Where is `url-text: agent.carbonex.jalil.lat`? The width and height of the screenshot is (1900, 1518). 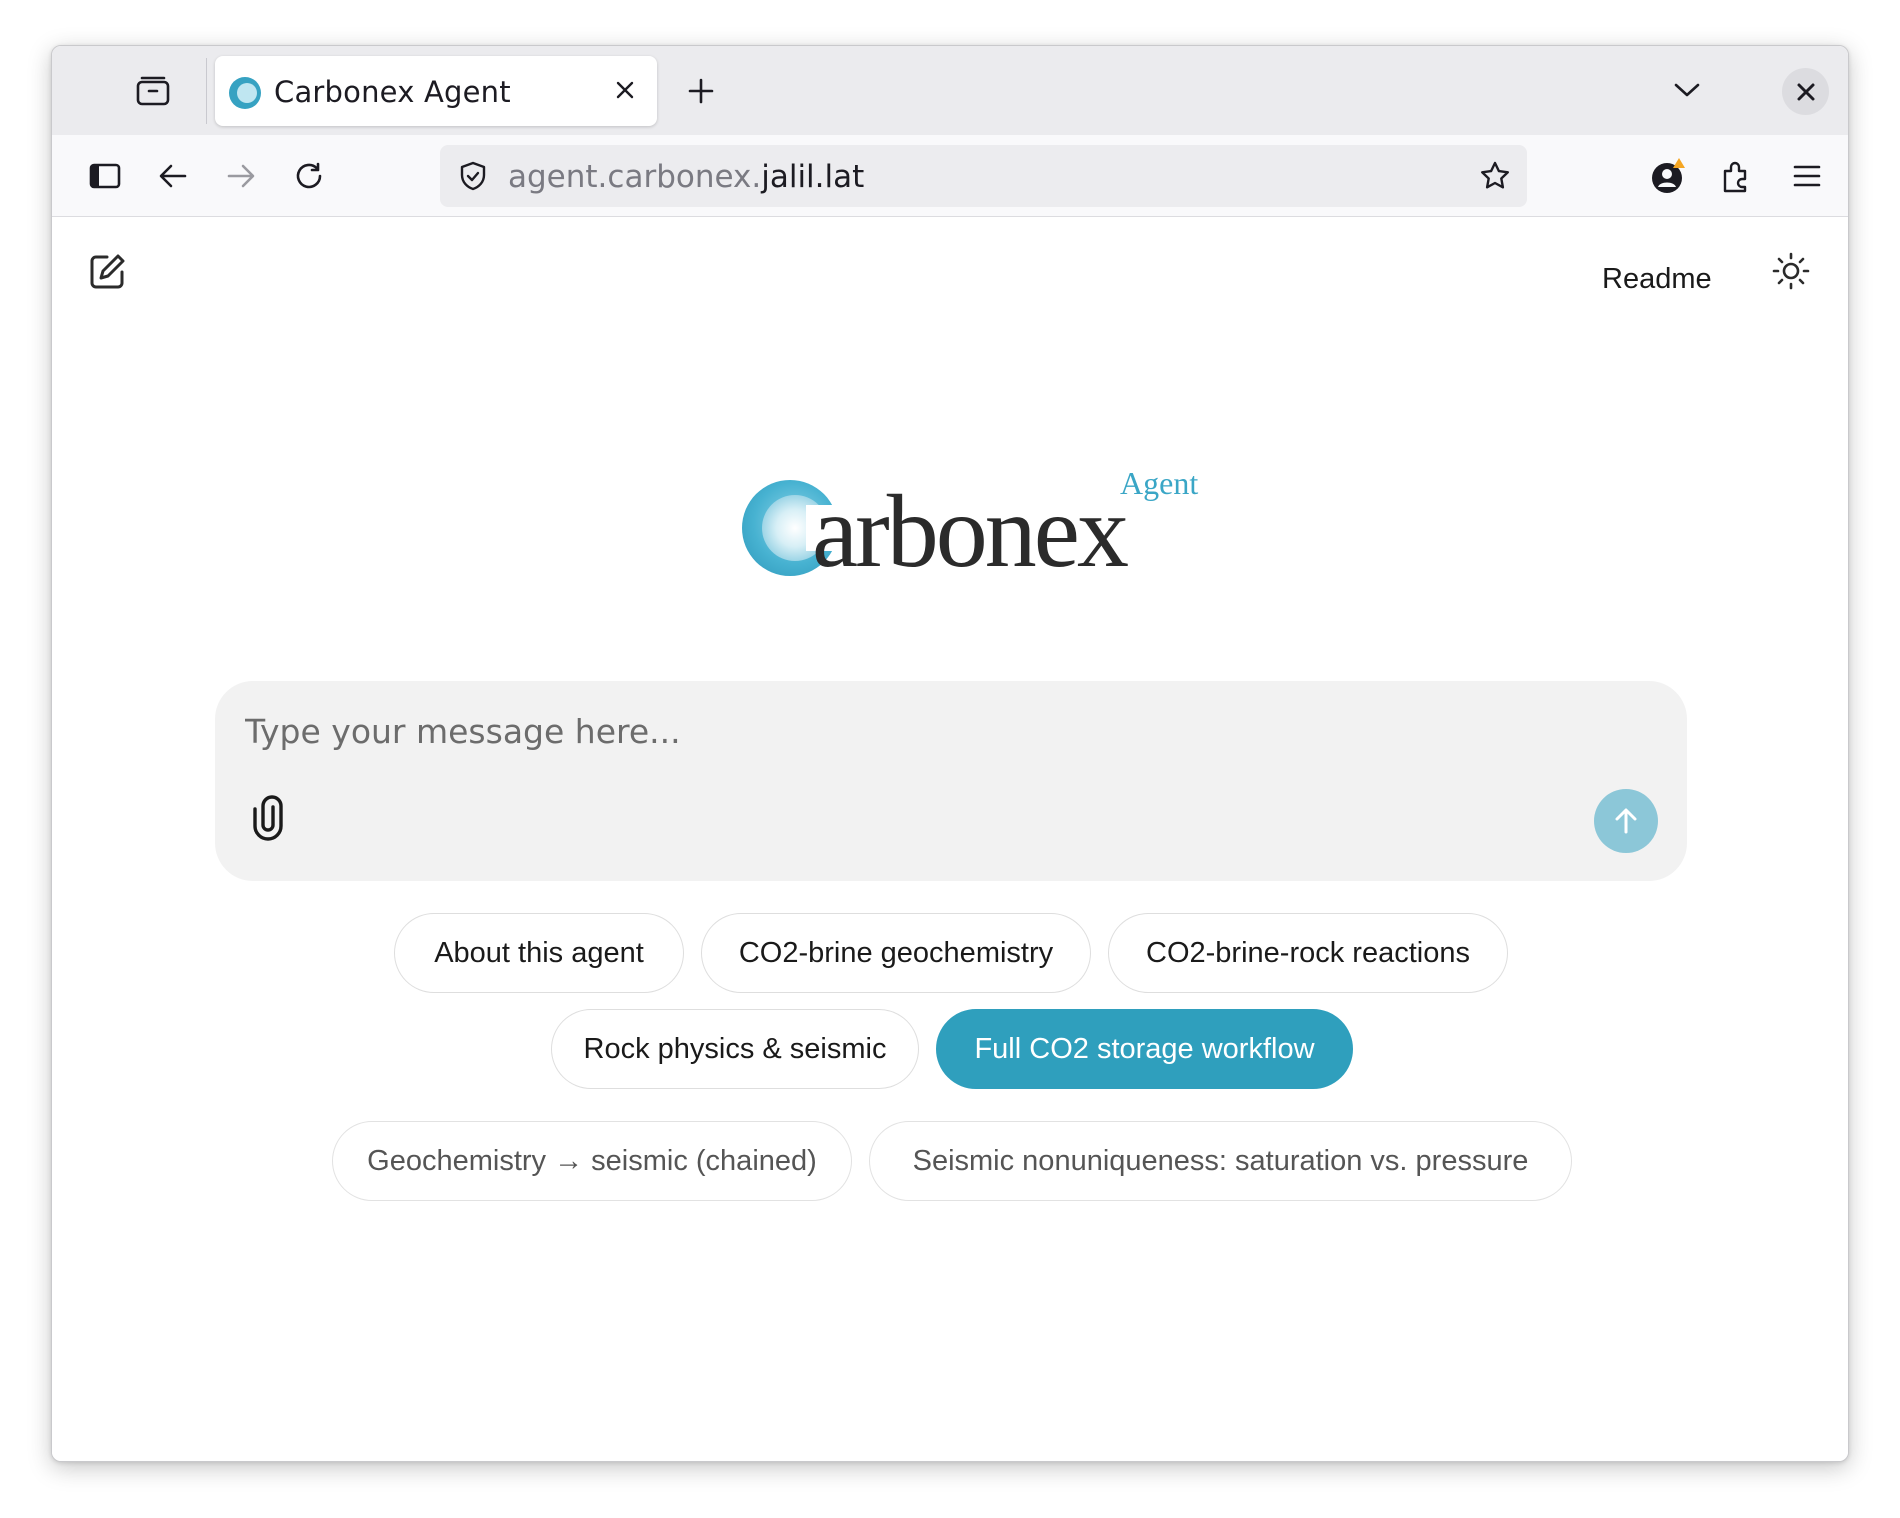 url-text: agent.carbonex.jalil.lat is located at coordinates (686, 177).